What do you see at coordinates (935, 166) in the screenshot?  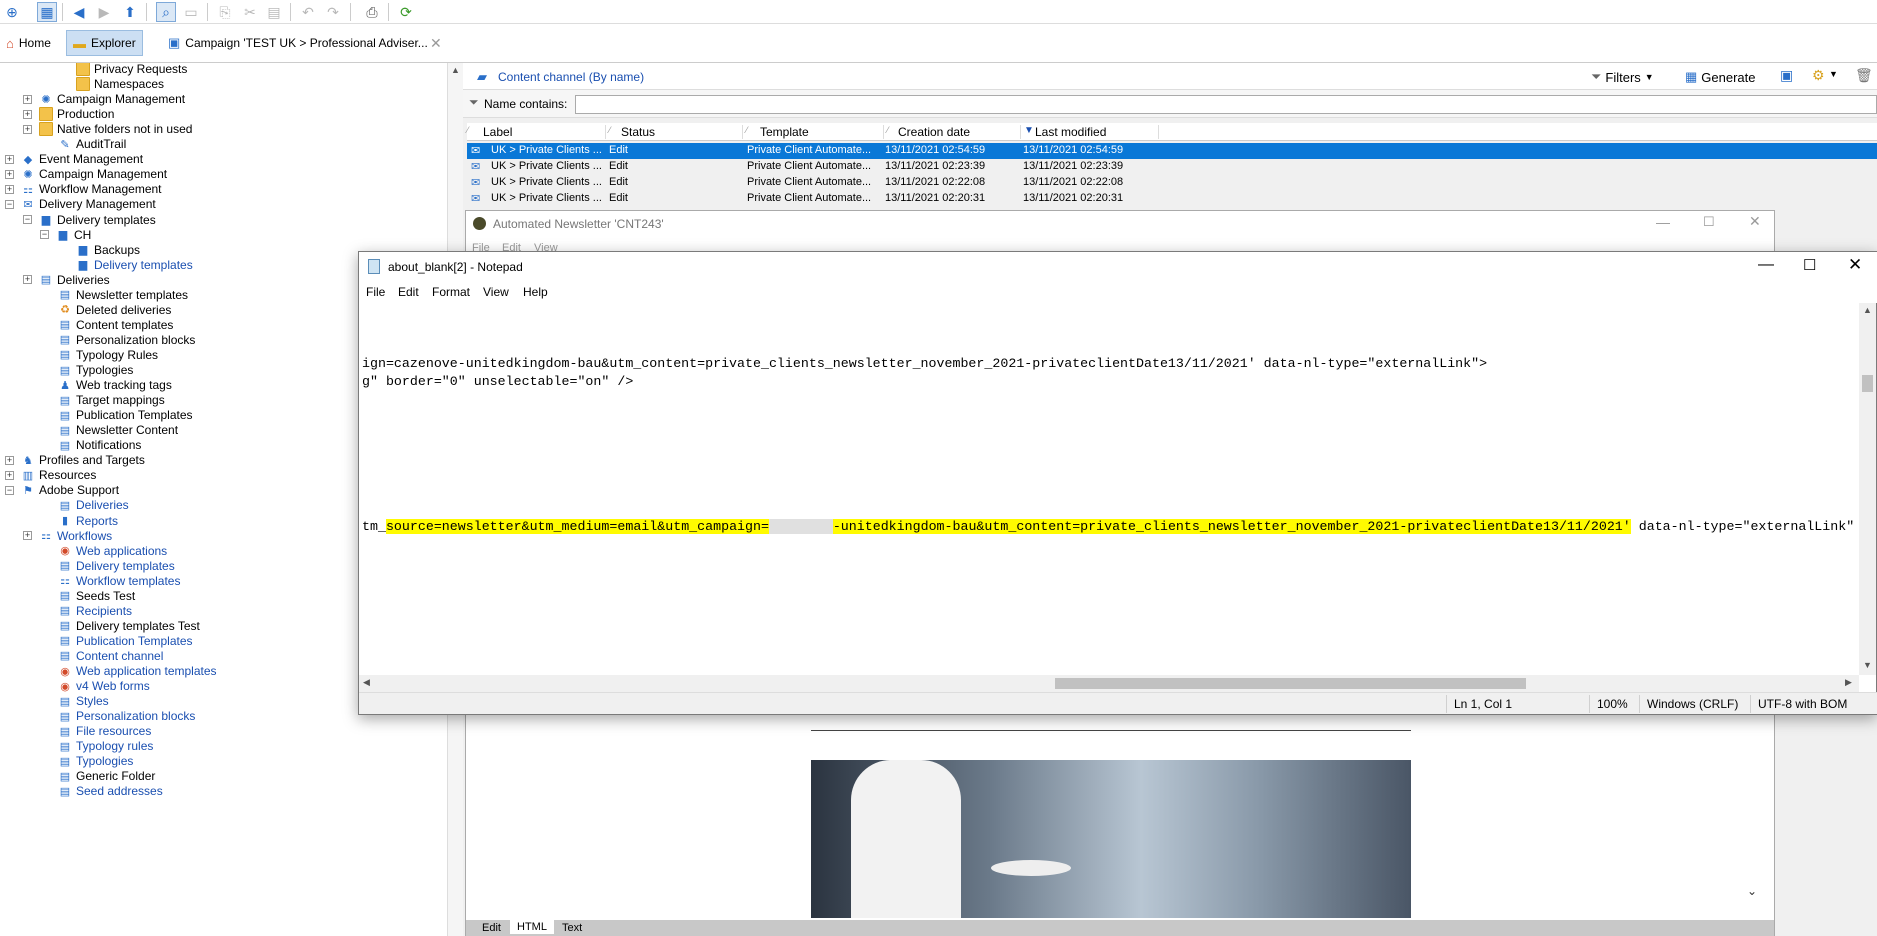 I see `table-cell: 13/11/2021 02:23:39` at bounding box center [935, 166].